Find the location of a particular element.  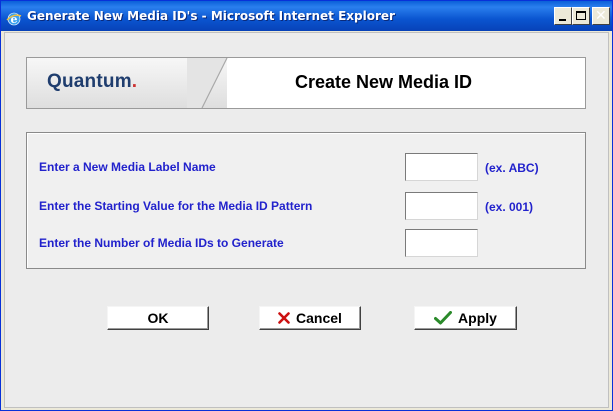

x-icon is located at coordinates (284, 318).